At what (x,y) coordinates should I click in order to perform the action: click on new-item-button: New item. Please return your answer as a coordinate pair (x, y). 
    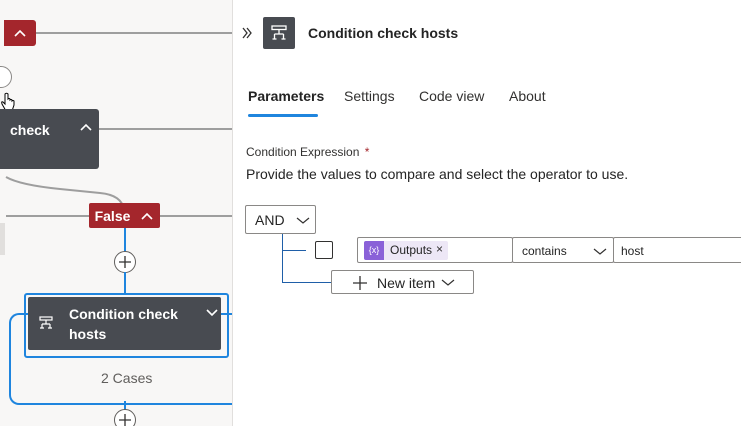
    Looking at the image, I should click on (402, 282).